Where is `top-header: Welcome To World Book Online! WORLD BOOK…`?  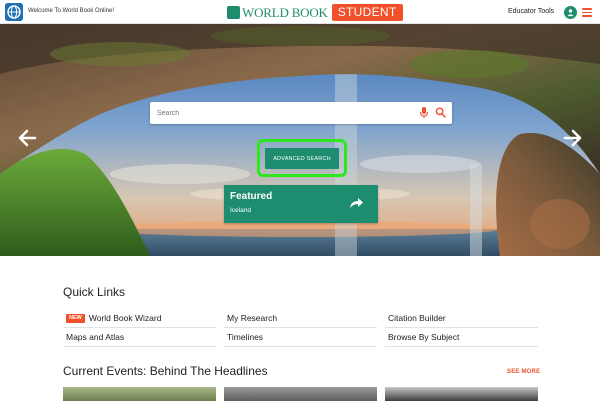
top-header: Welcome To World Book Online! WORLD BOOK… is located at coordinates (300, 12).